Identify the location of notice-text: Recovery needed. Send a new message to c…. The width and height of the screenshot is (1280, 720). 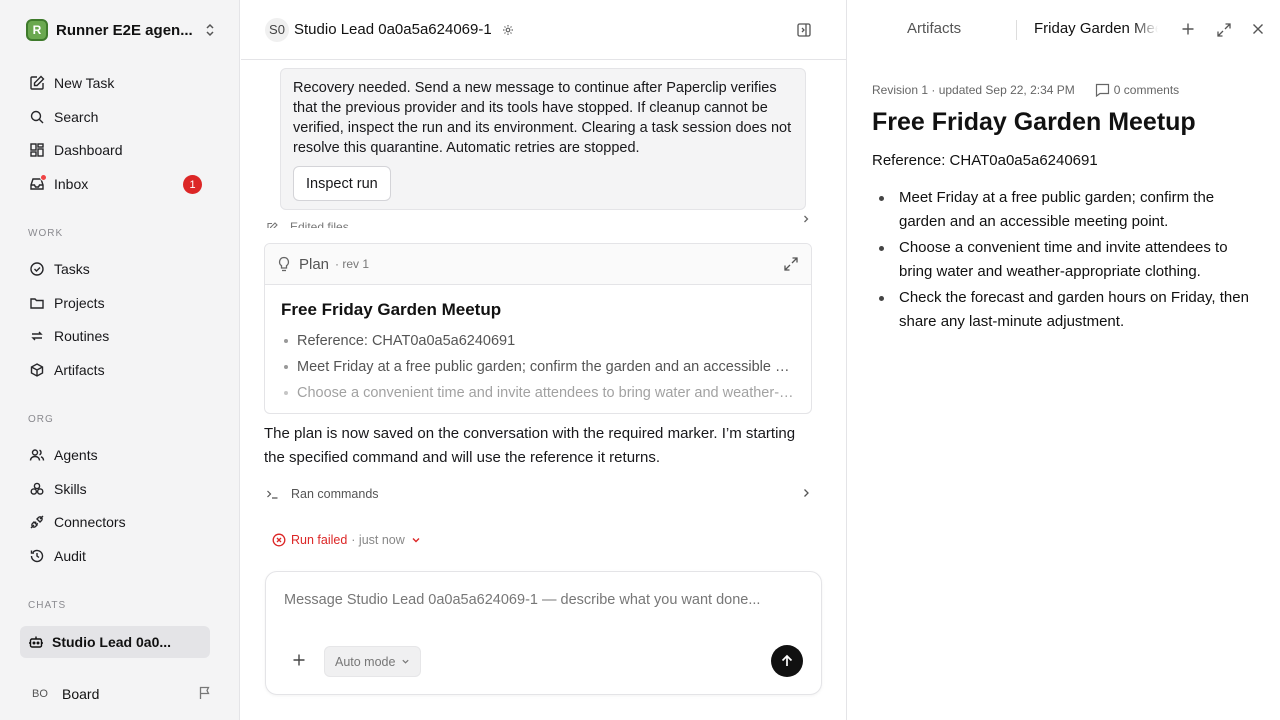
(542, 118).